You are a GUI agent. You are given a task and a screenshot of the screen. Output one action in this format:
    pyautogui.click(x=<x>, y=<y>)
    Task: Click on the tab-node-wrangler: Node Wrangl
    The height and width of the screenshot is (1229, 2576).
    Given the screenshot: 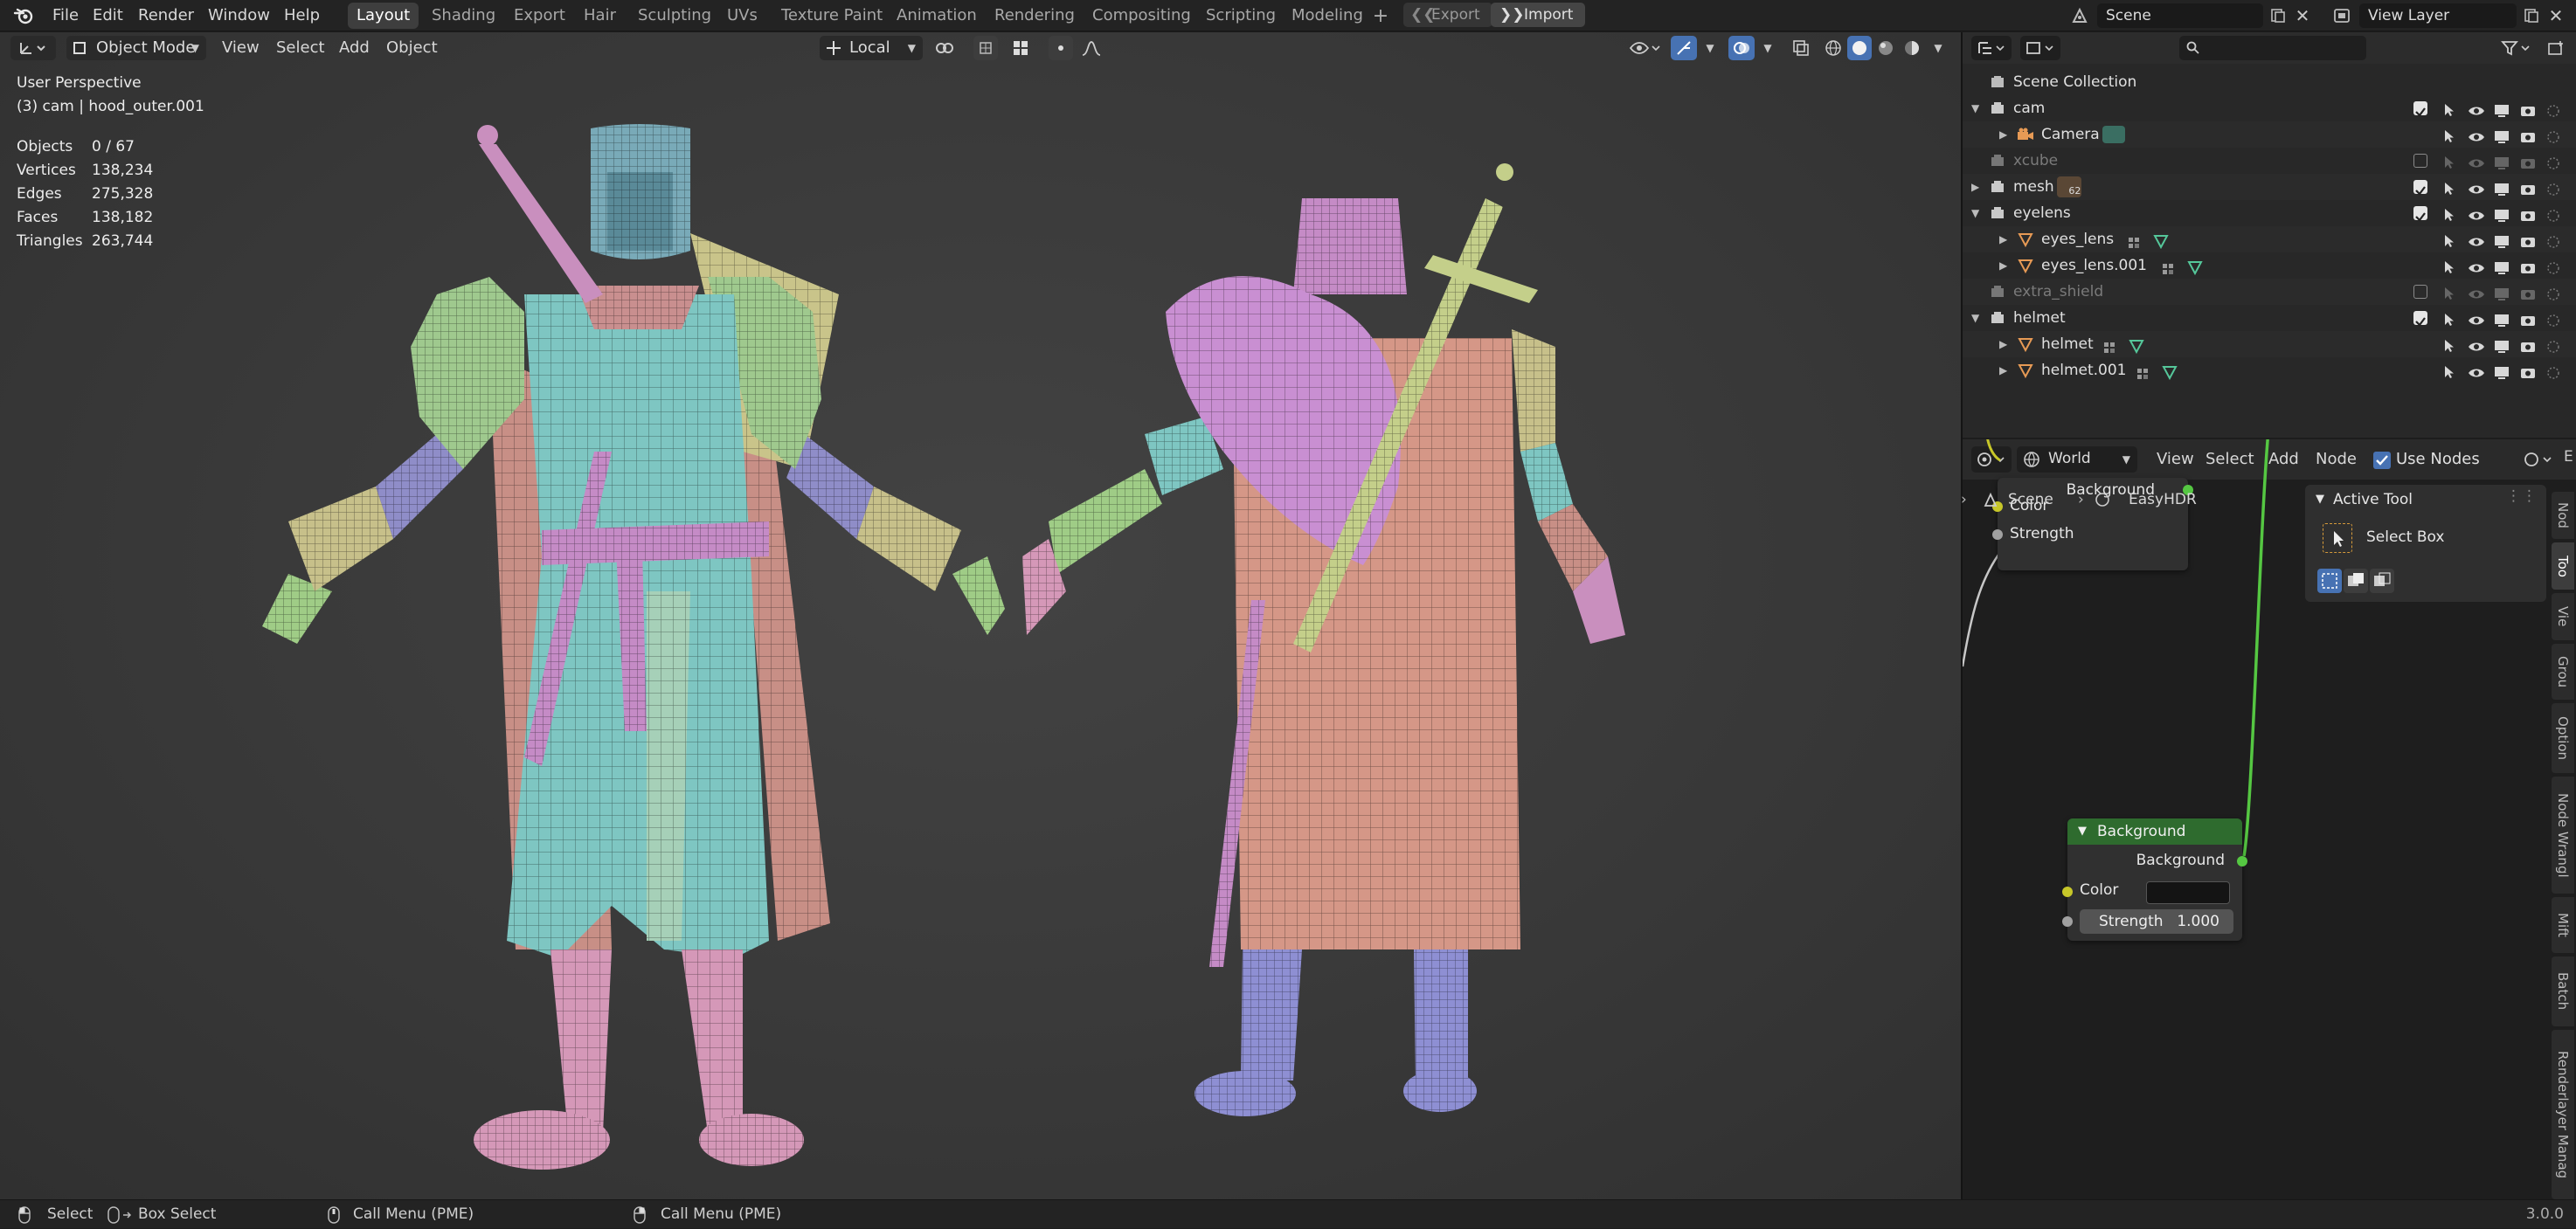 What is the action you would take?
    pyautogui.click(x=2563, y=835)
    